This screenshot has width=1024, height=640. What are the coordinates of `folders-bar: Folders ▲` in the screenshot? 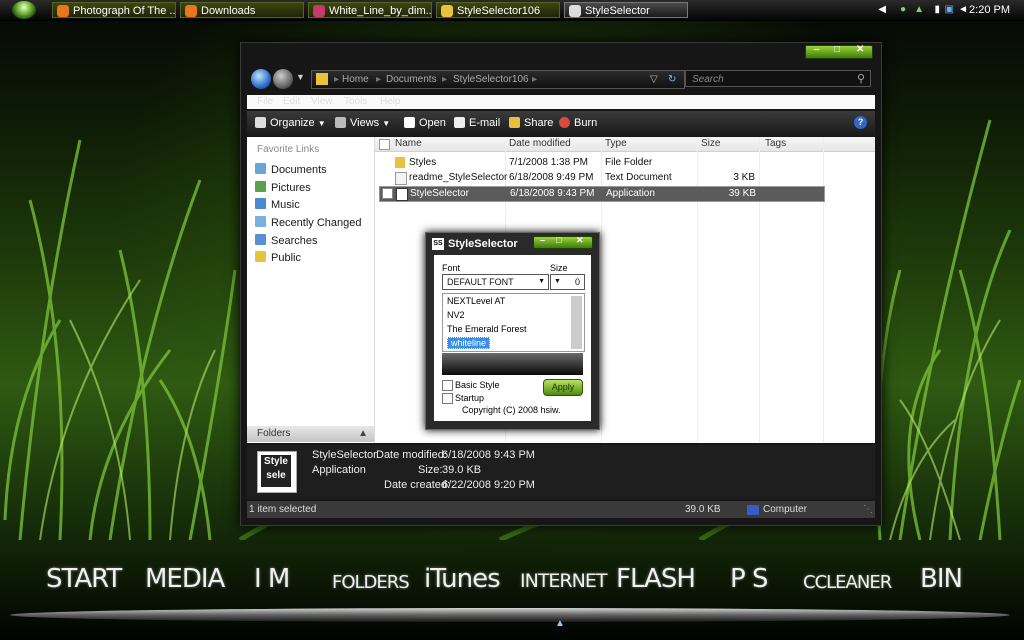 It's located at (310, 434).